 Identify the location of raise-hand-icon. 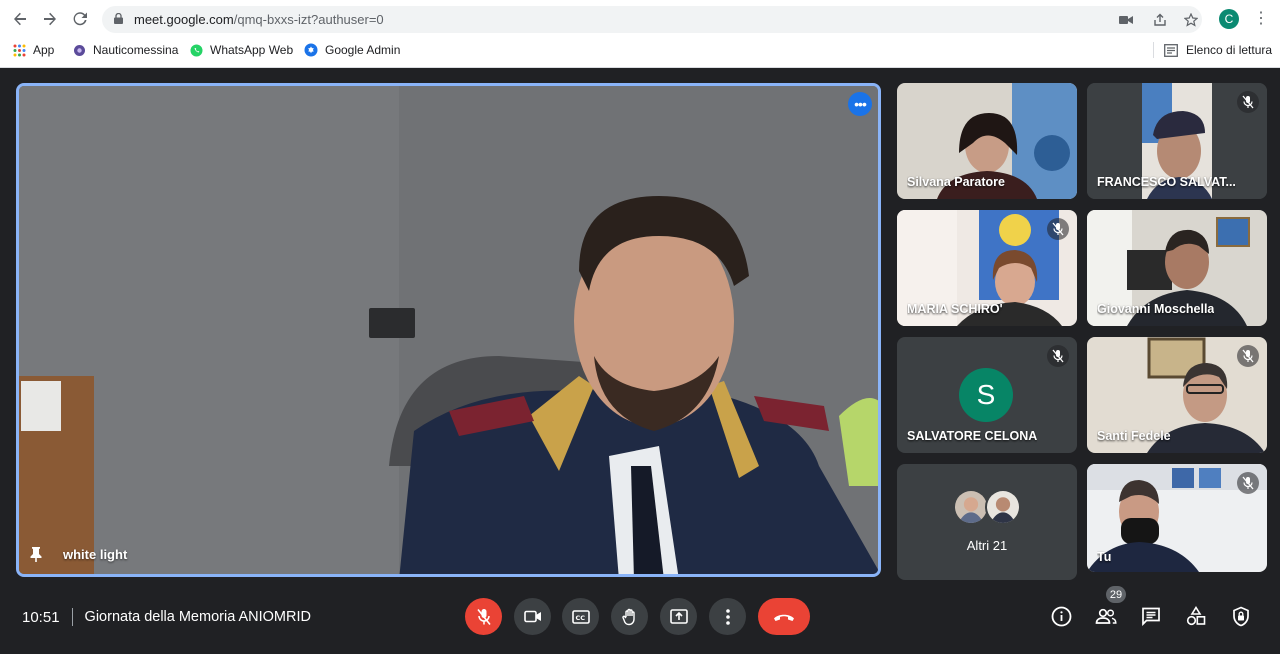
(628, 616).